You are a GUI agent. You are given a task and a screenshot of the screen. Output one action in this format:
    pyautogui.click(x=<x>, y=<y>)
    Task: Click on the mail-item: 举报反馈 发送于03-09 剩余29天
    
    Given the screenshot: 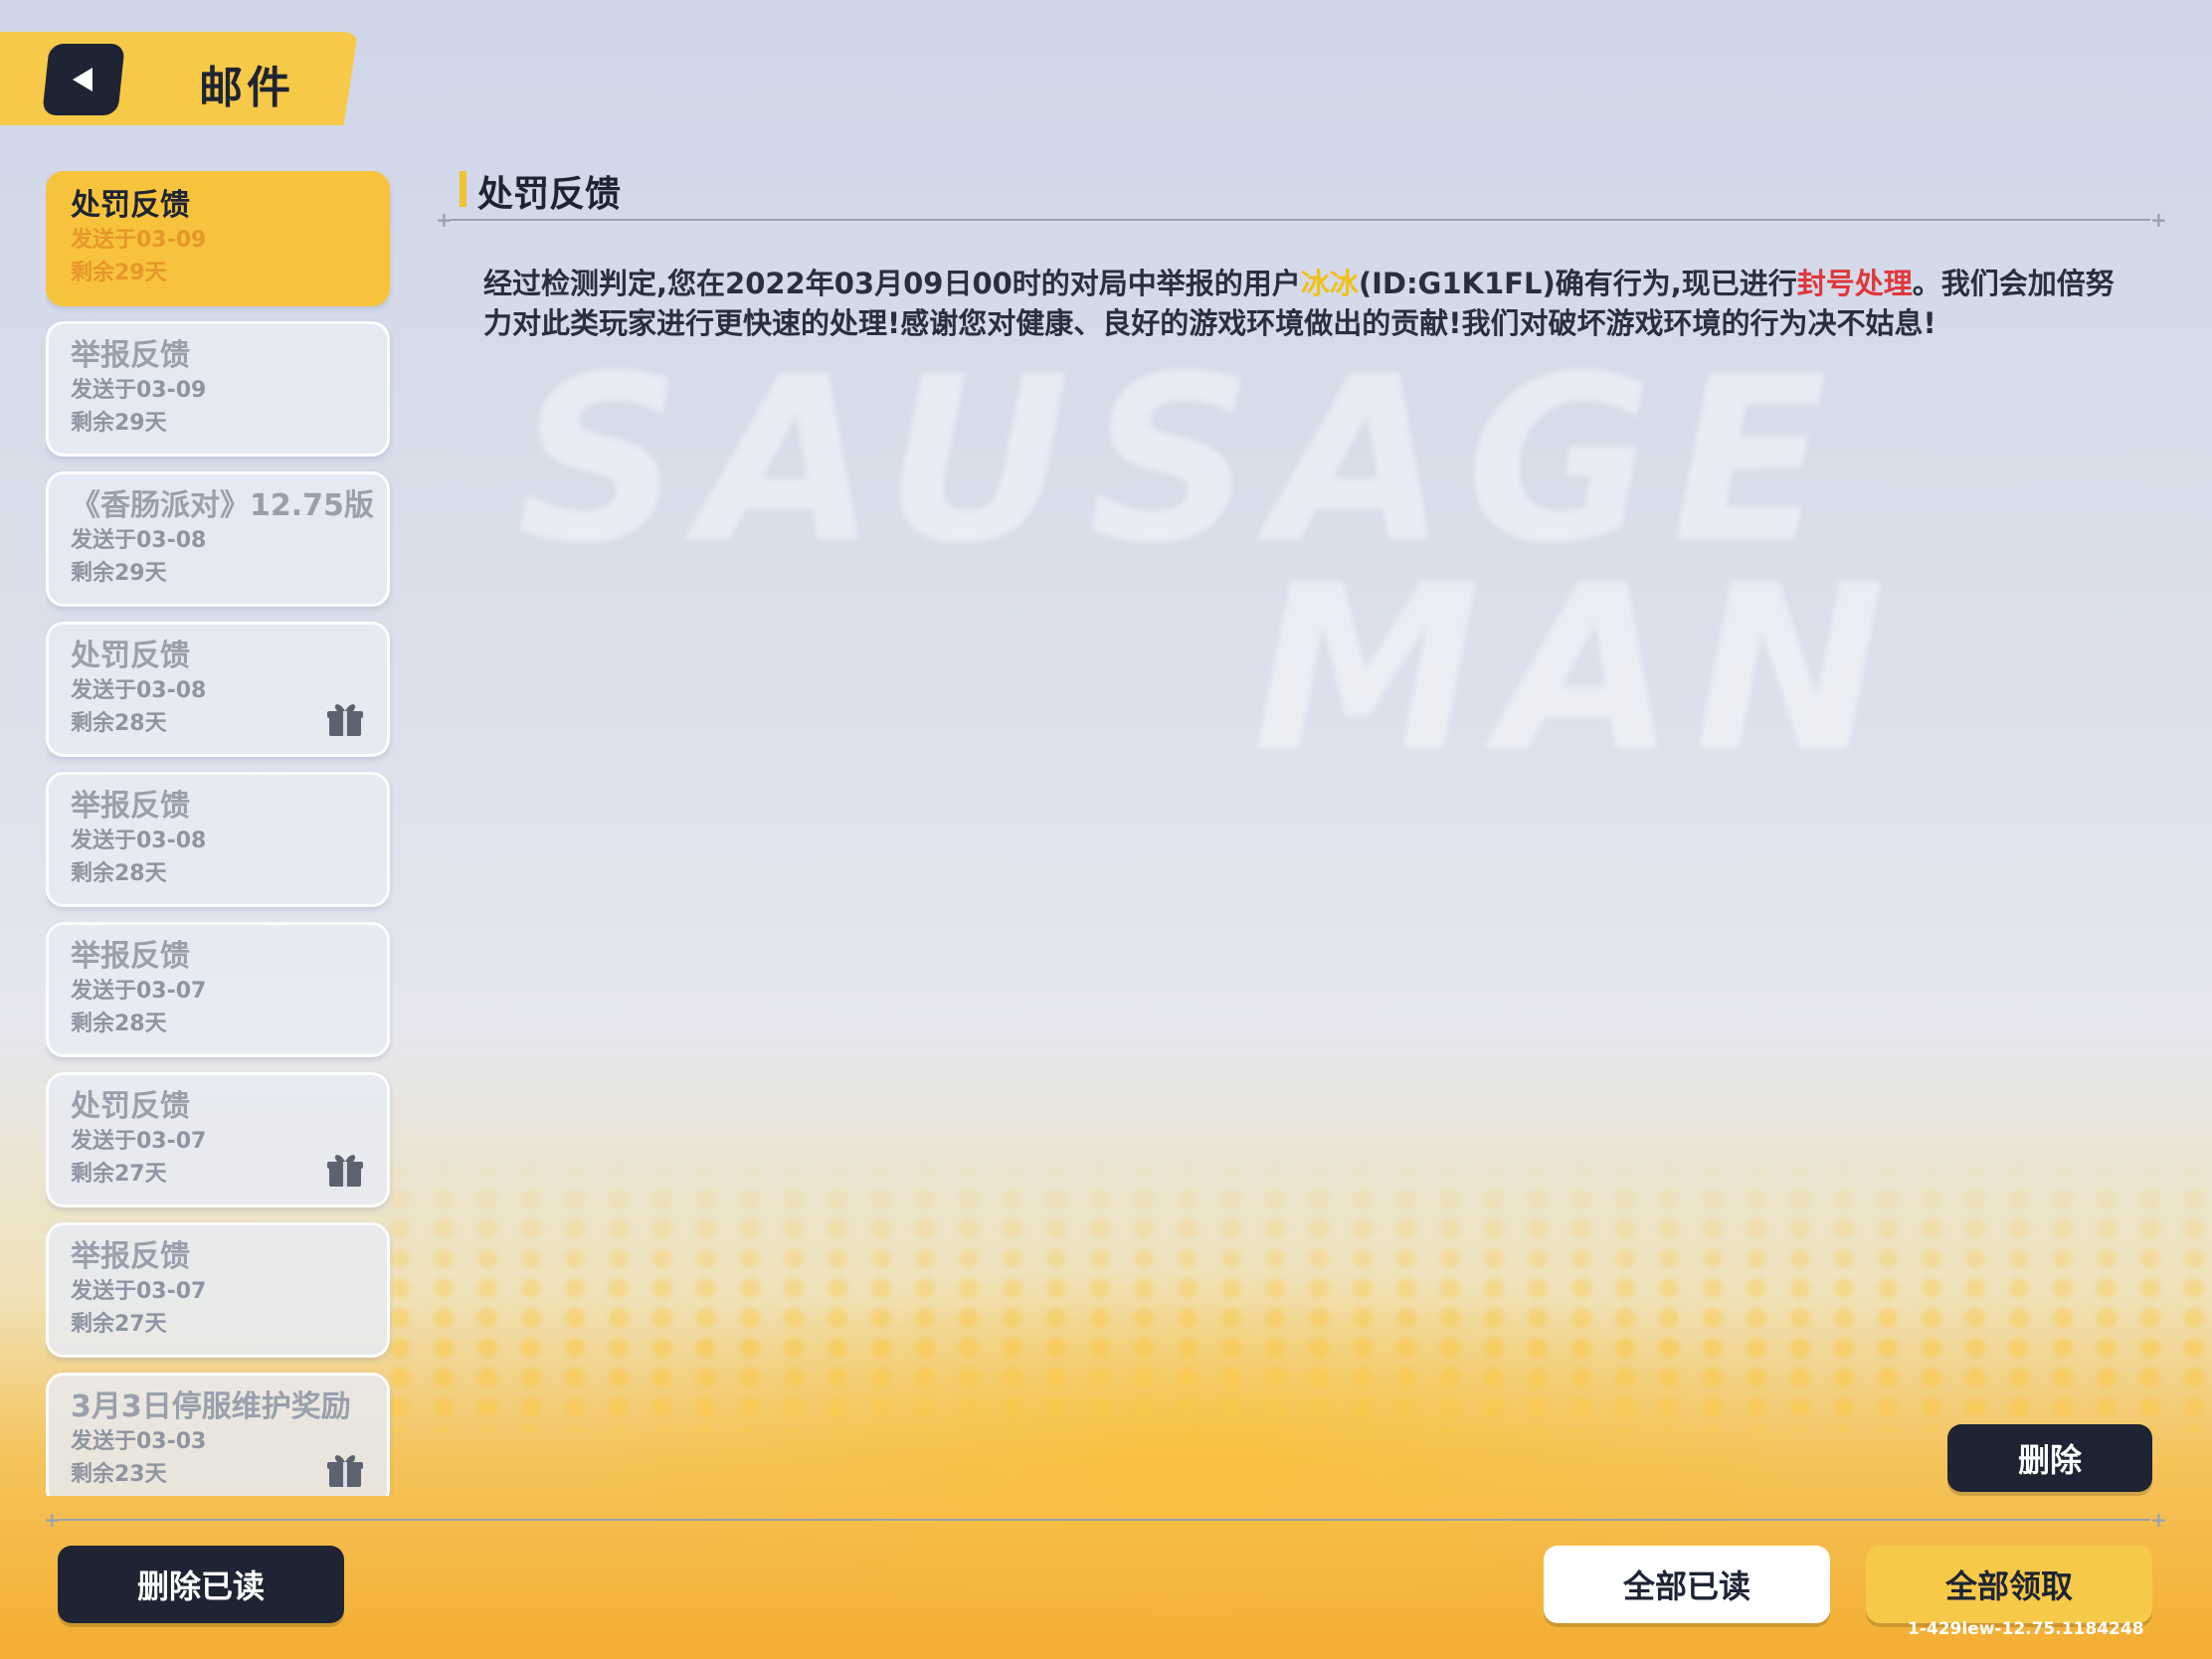 What is the action you would take?
    pyautogui.click(x=218, y=389)
    